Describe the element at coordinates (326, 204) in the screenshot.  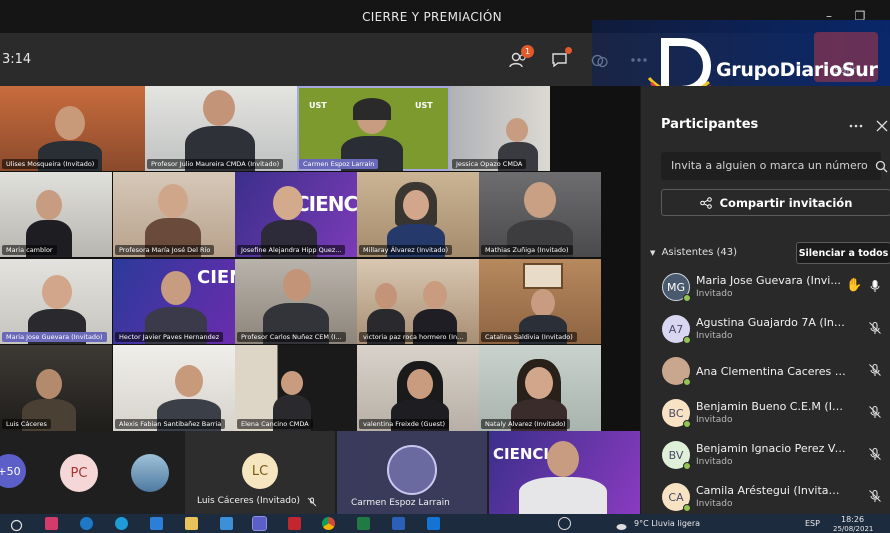
I see `ciencia-banner: CIENC` at that location.